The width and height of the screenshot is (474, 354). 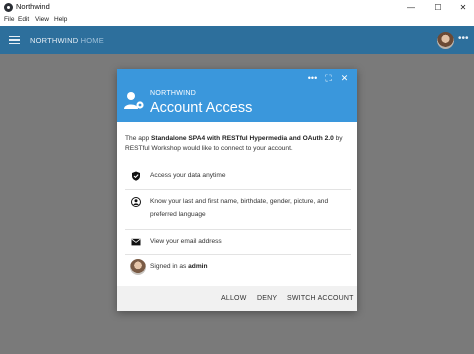 I want to click on permission-item: Access your data anytime, so click(x=238, y=176).